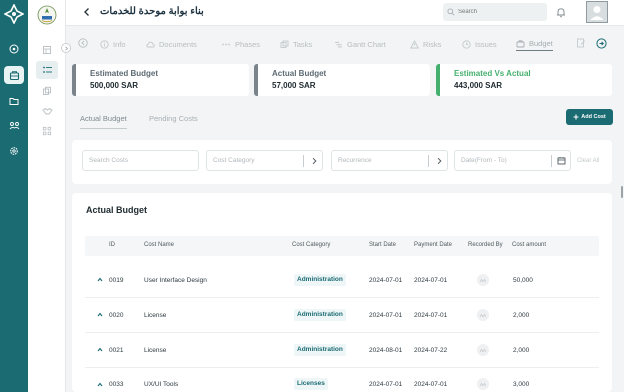 This screenshot has height=392, width=624. I want to click on search-icon, so click(451, 12).